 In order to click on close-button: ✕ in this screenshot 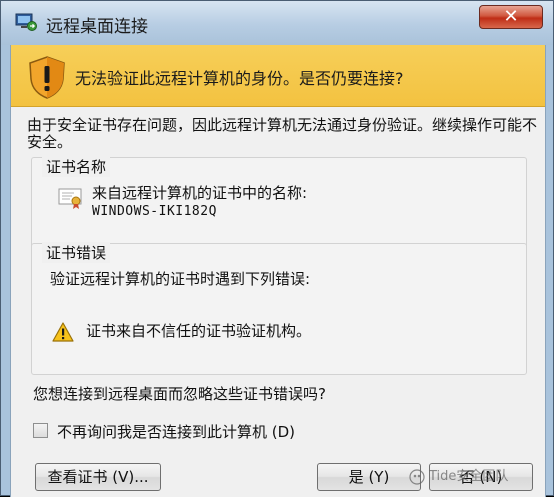, I will do `click(511, 17)`.